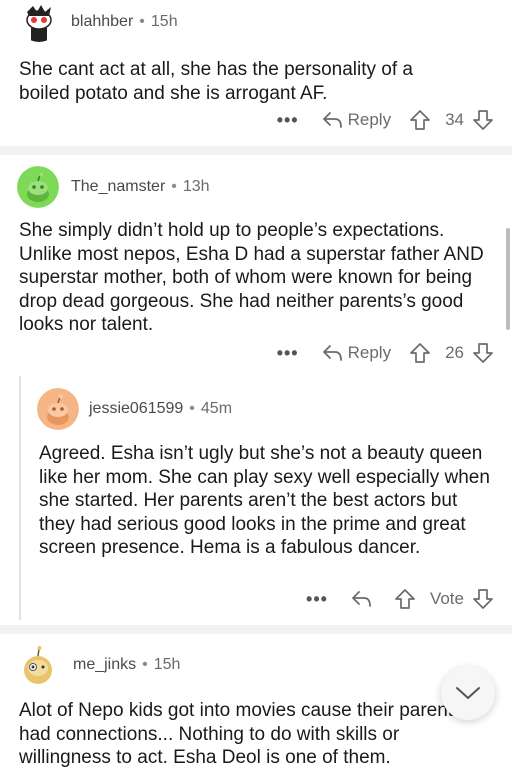 The image size is (512, 771). I want to click on comment-meta: The_namster • 13h, so click(113, 187).